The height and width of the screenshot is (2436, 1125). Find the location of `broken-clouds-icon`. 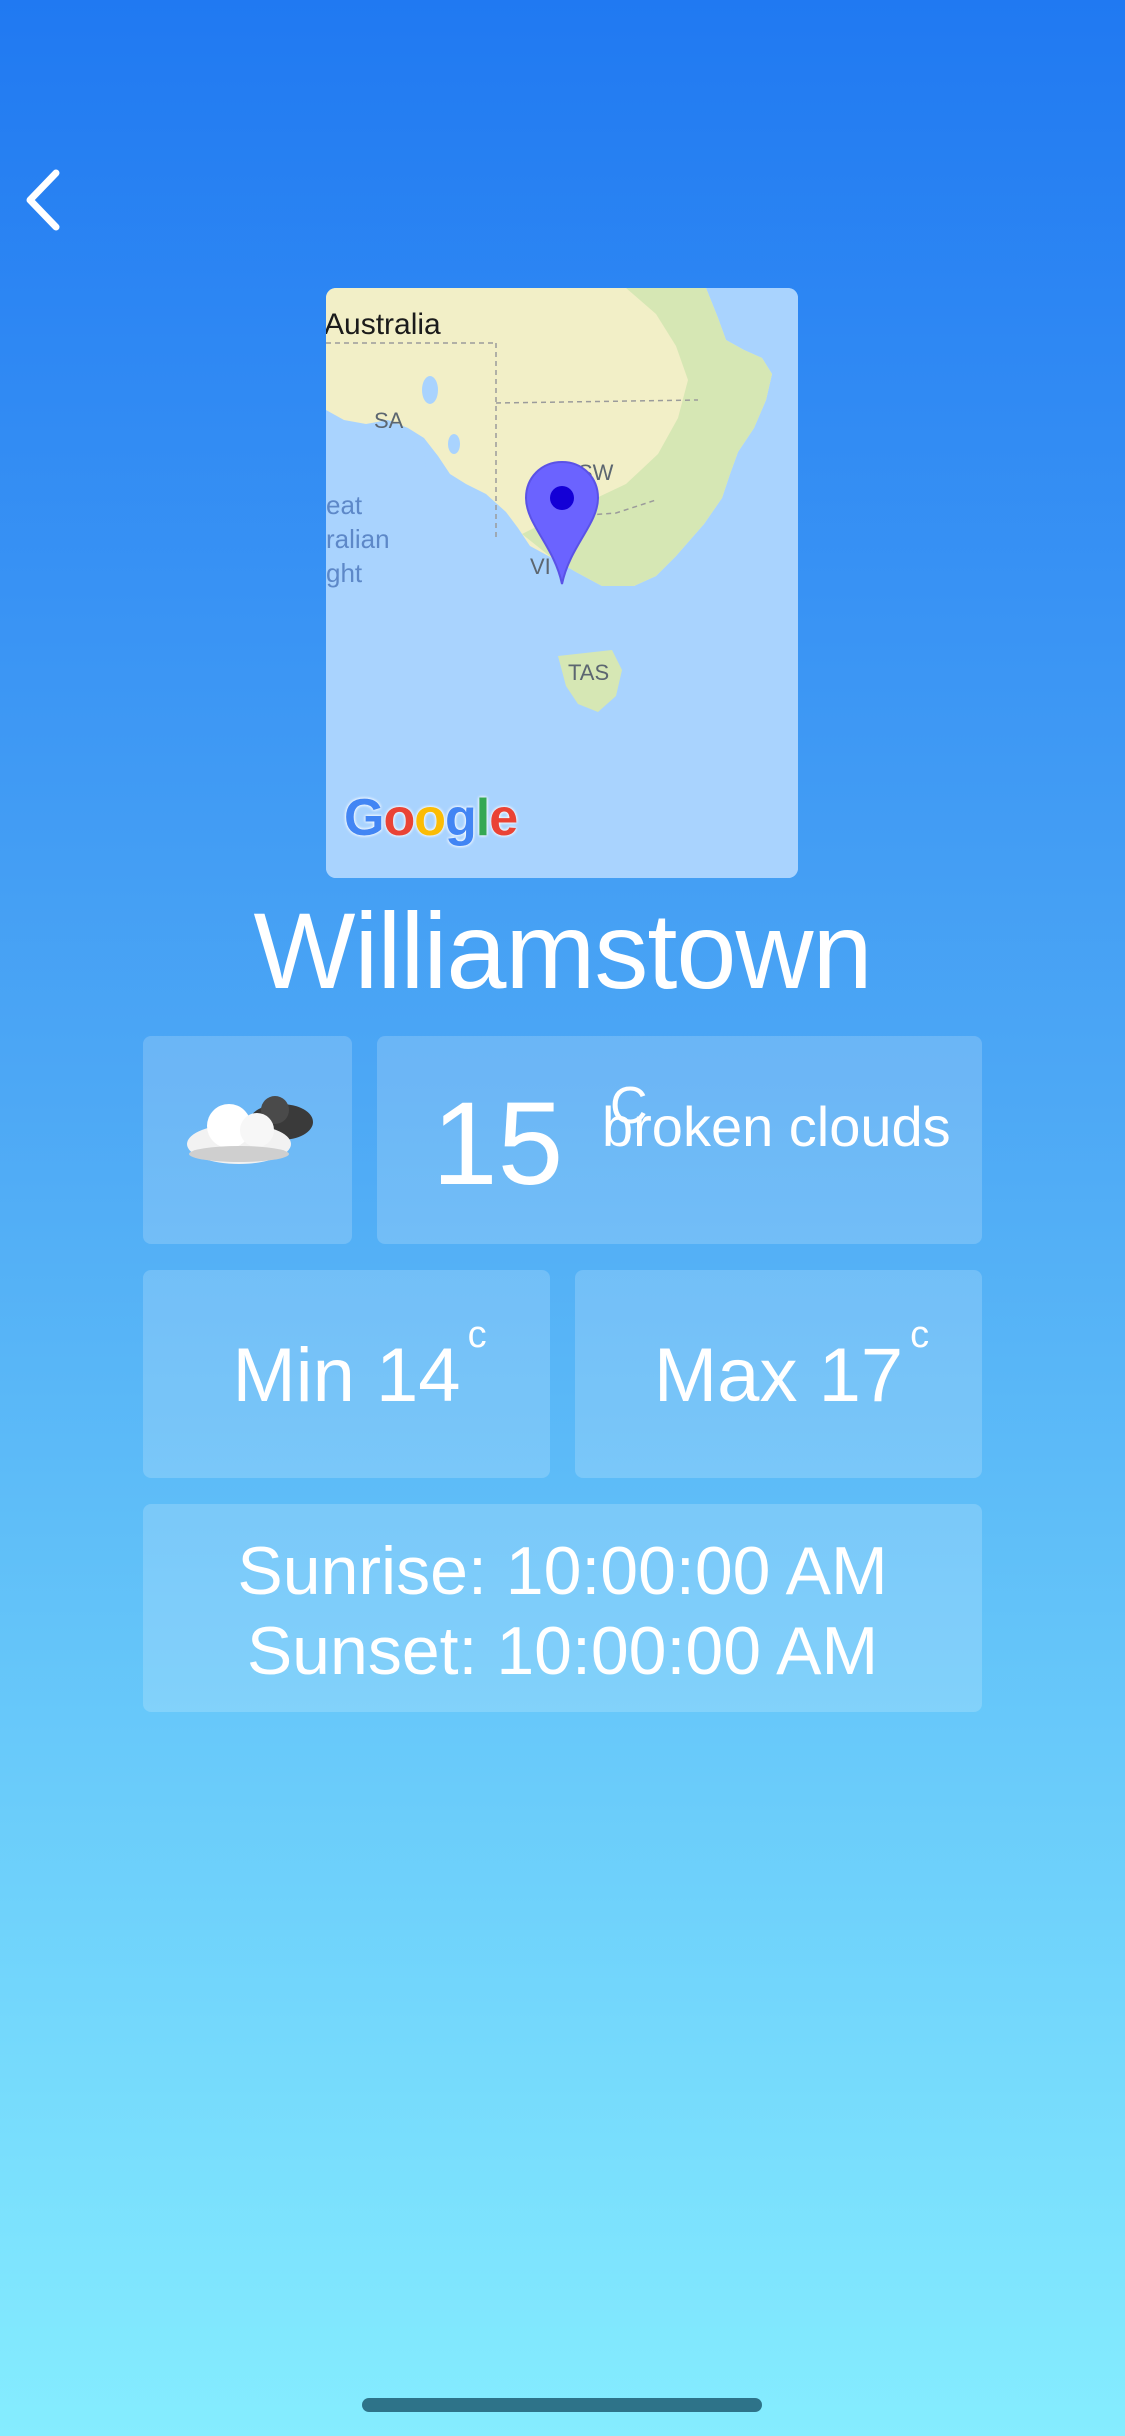

broken-clouds-icon is located at coordinates (250, 1130).